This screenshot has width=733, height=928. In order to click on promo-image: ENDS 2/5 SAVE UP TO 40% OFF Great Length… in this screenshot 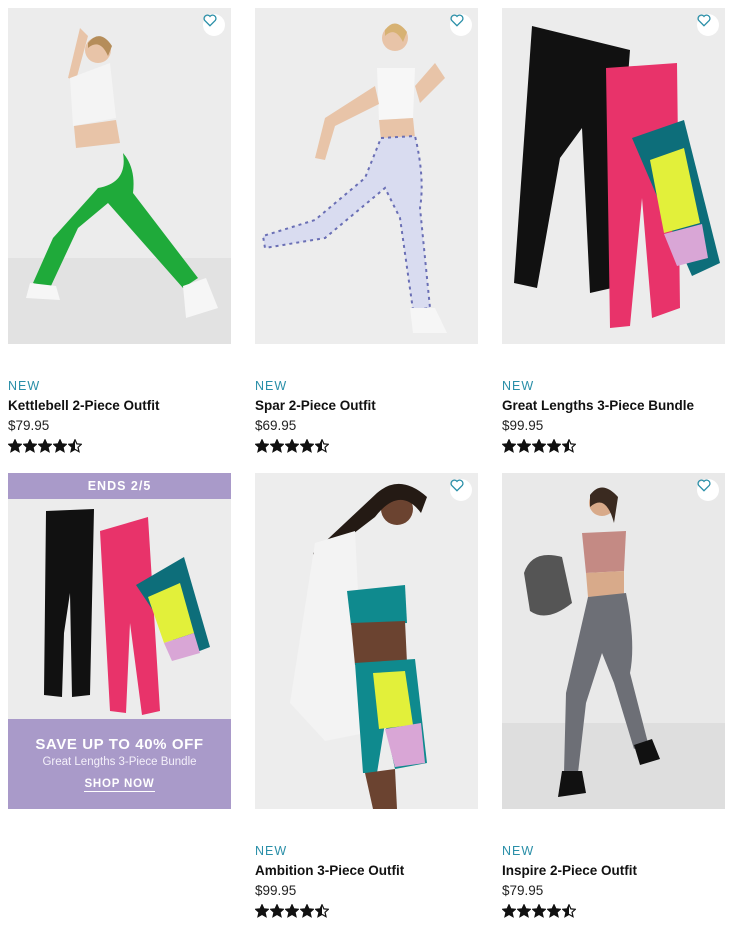, I will do `click(119, 641)`.